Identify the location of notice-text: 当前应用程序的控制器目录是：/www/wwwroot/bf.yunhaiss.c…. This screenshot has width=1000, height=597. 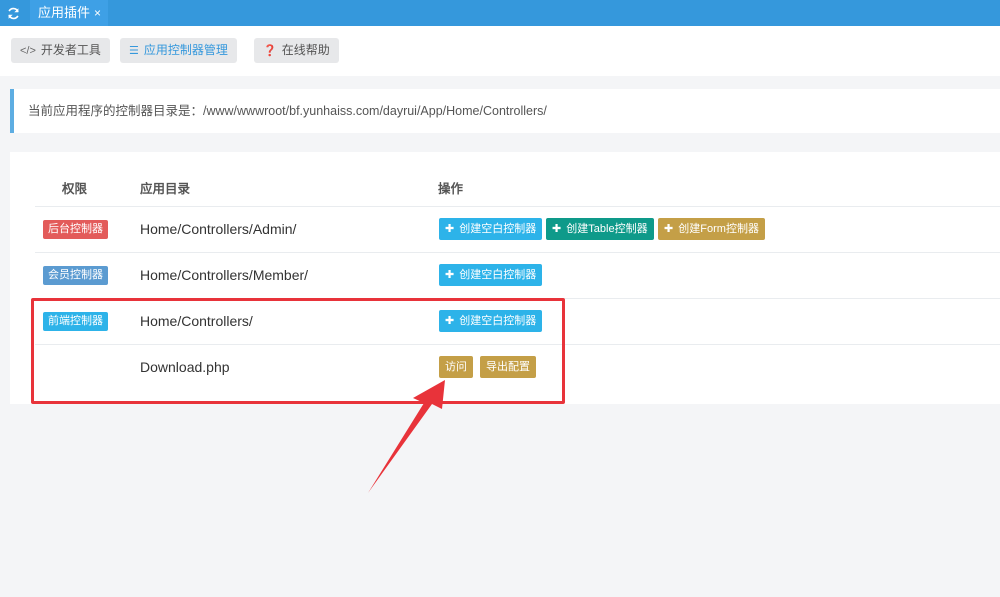
(287, 111).